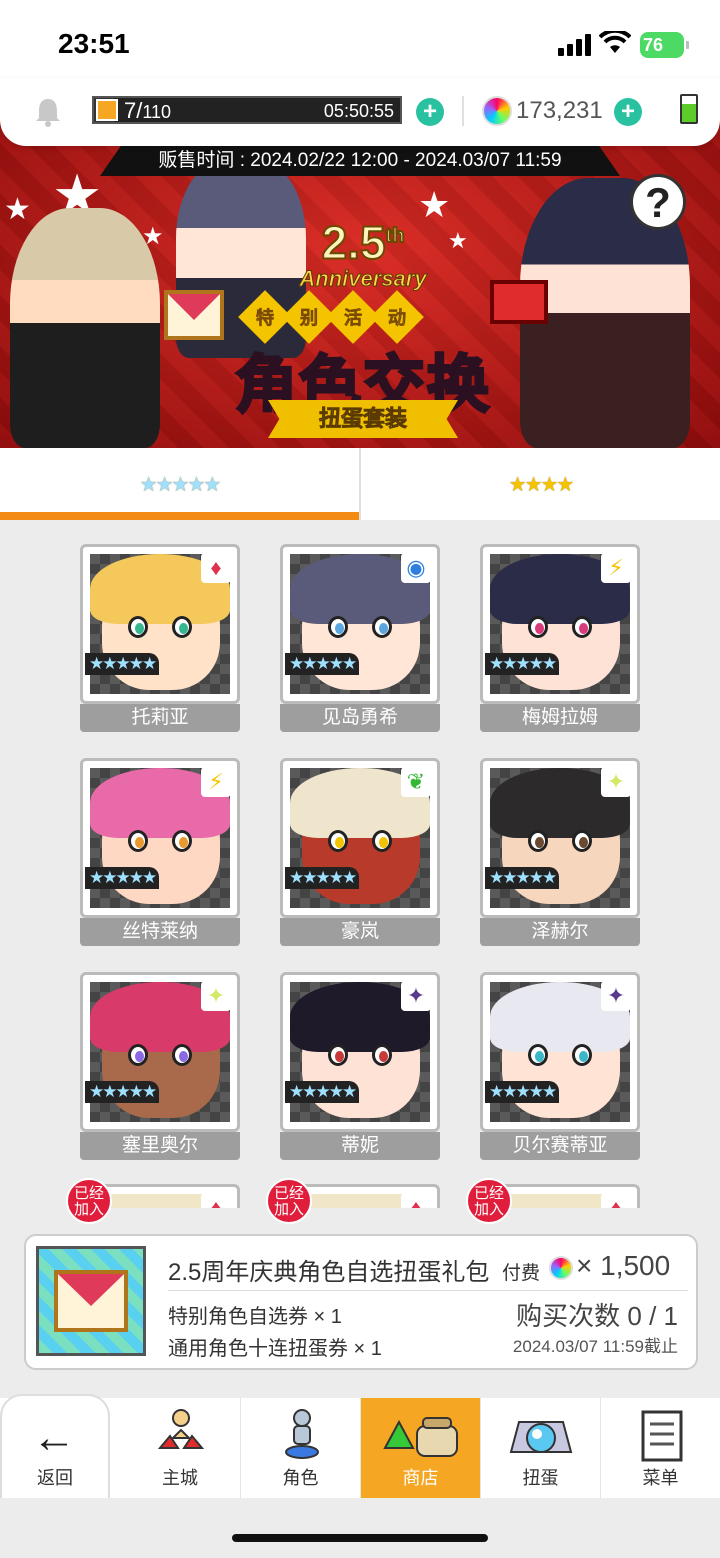 Image resolution: width=720 pixels, height=1558 pixels. What do you see at coordinates (395, 236) in the screenshot?
I see `anniversary-suffix: th` at bounding box center [395, 236].